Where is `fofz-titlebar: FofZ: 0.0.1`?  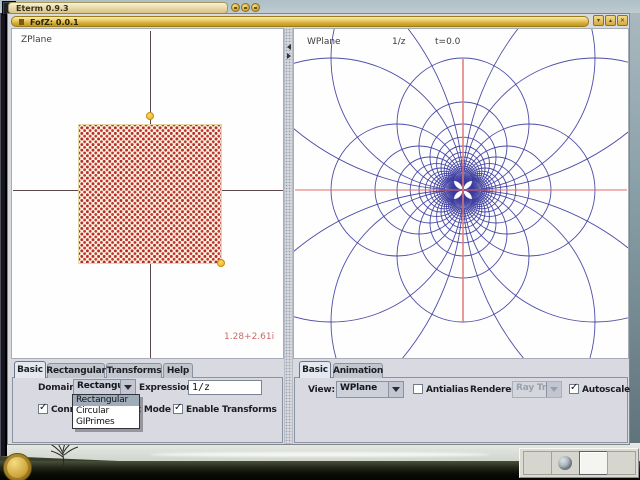 fofz-titlebar: FofZ: 0.0.1 is located at coordinates (300, 21).